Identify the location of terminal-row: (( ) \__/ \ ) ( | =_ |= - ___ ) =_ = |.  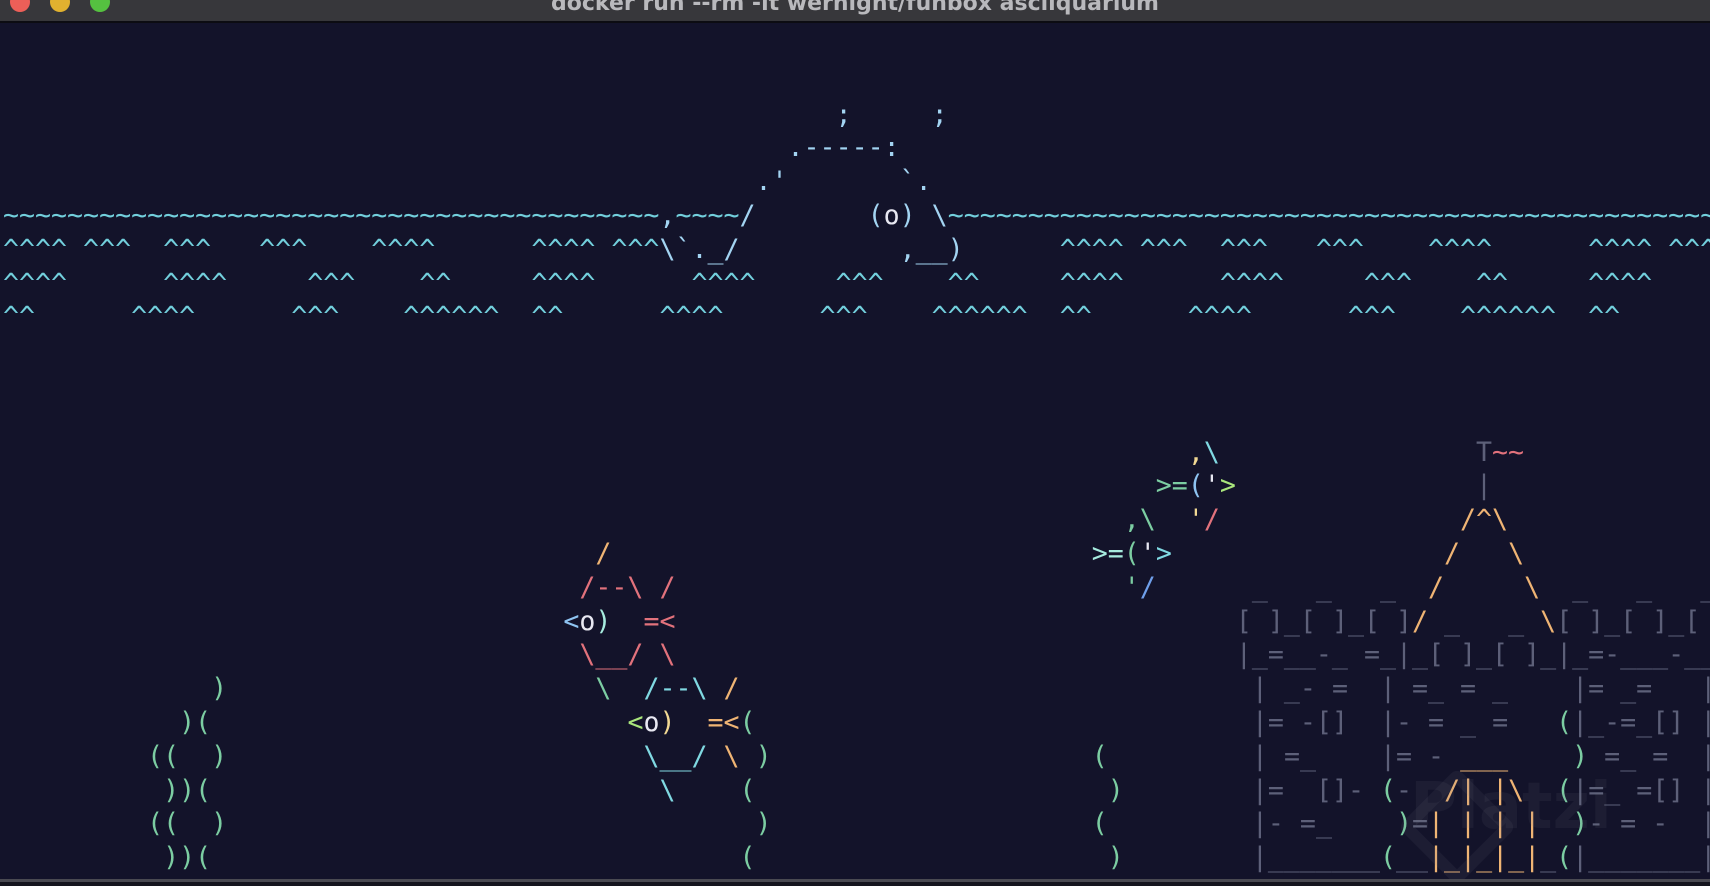
(856, 757).